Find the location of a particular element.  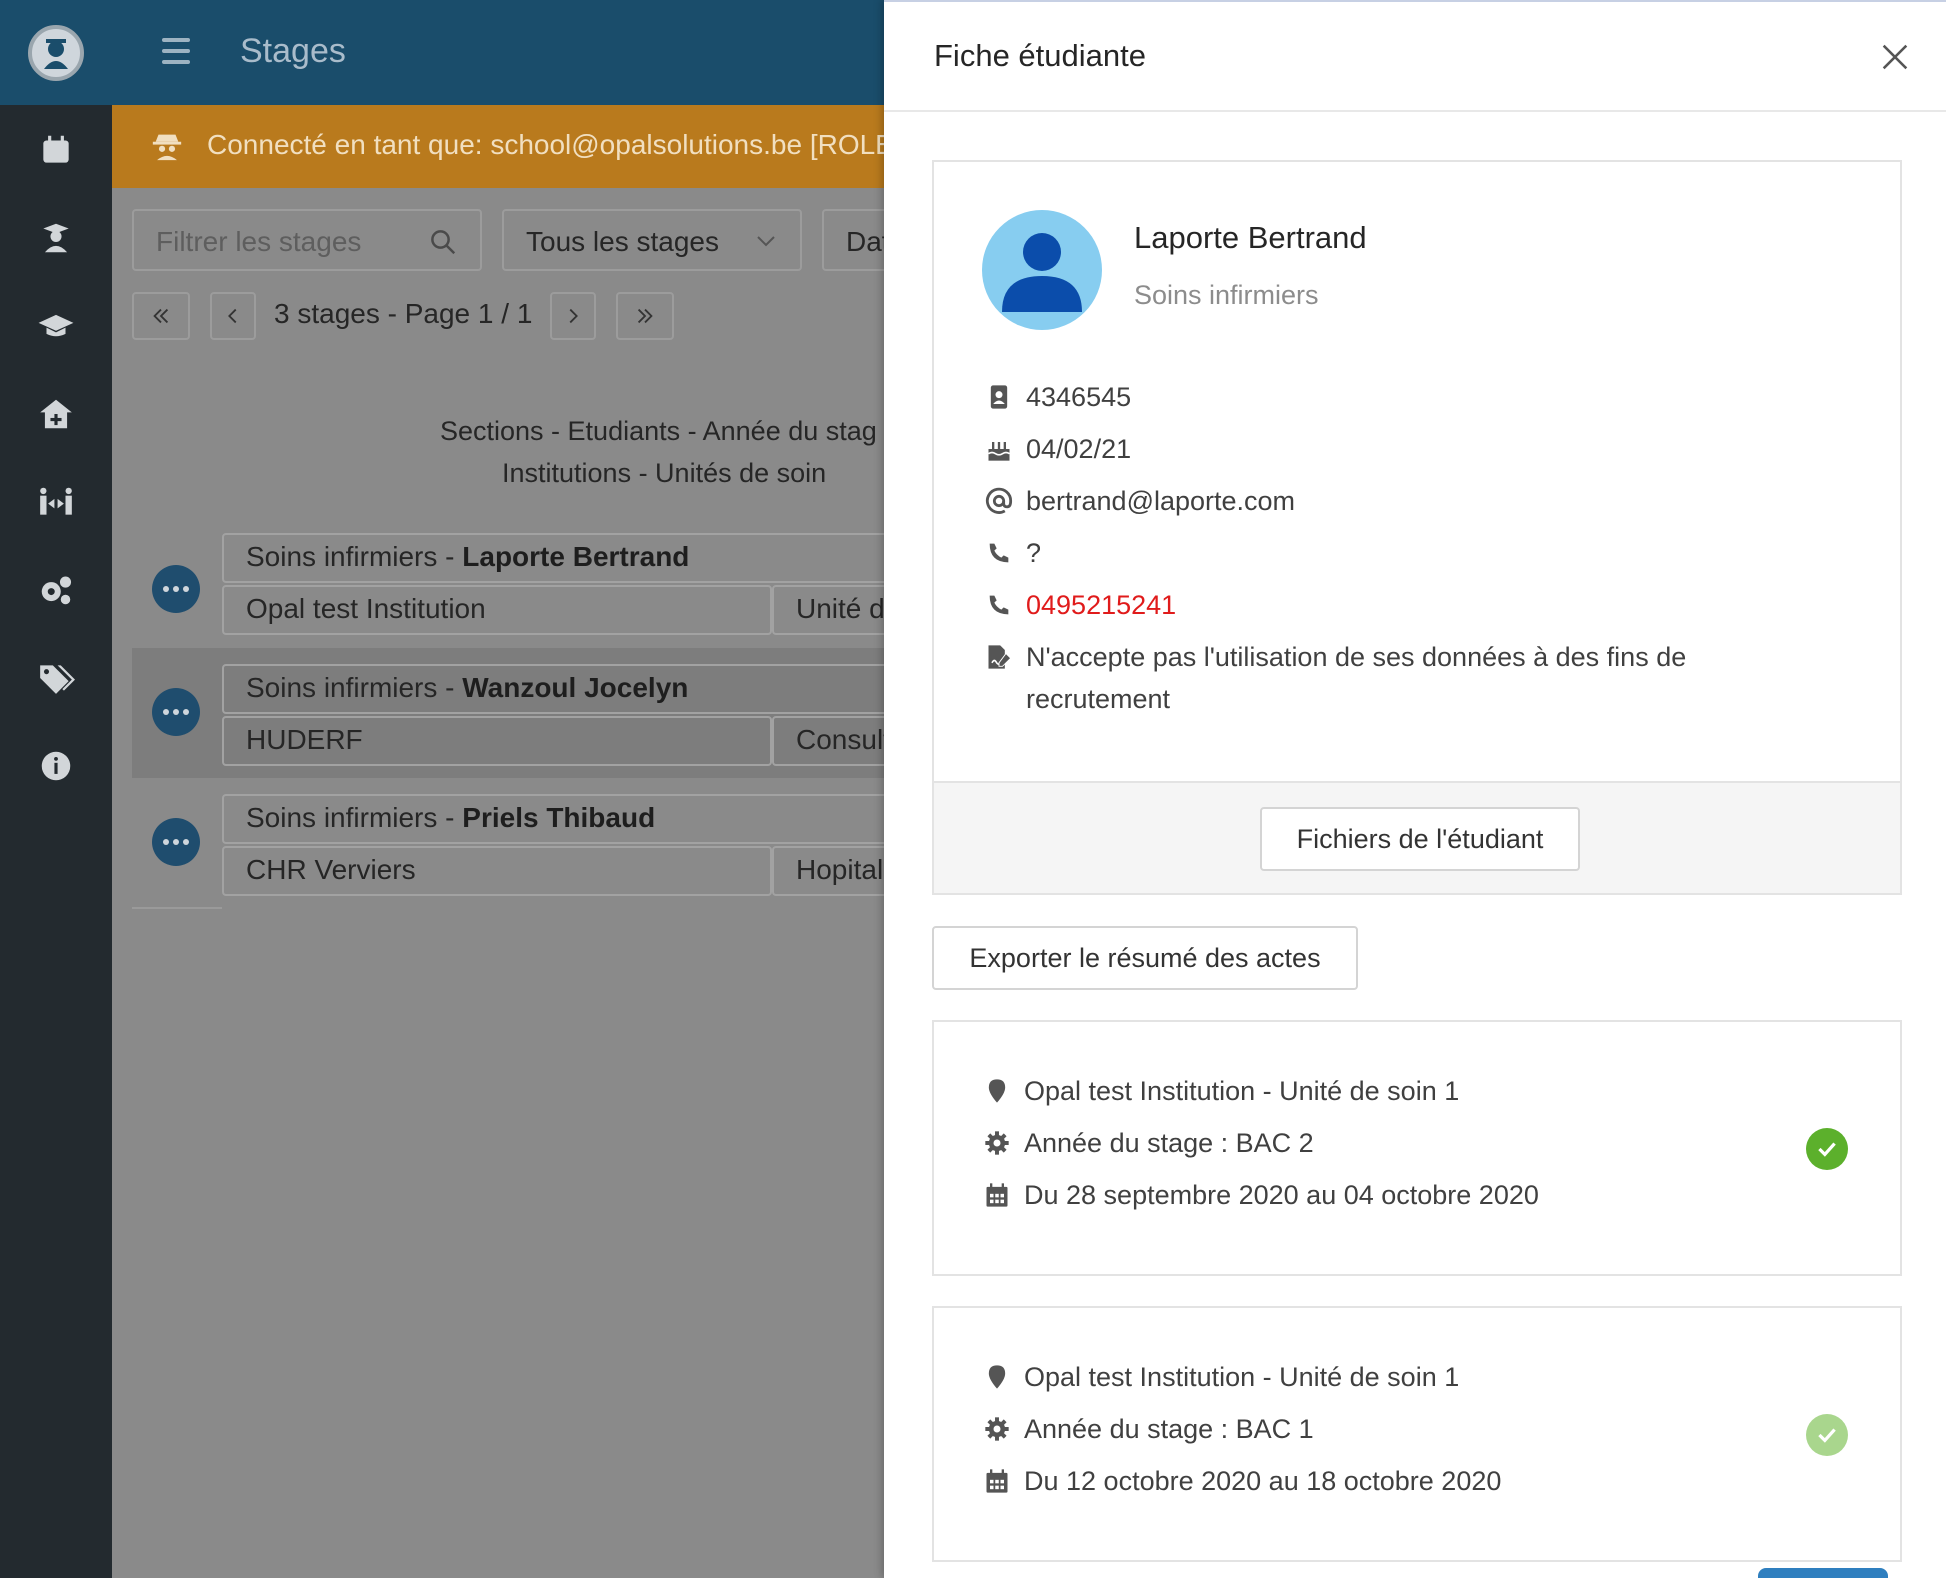

student-phone: ? is located at coordinates (1034, 553).